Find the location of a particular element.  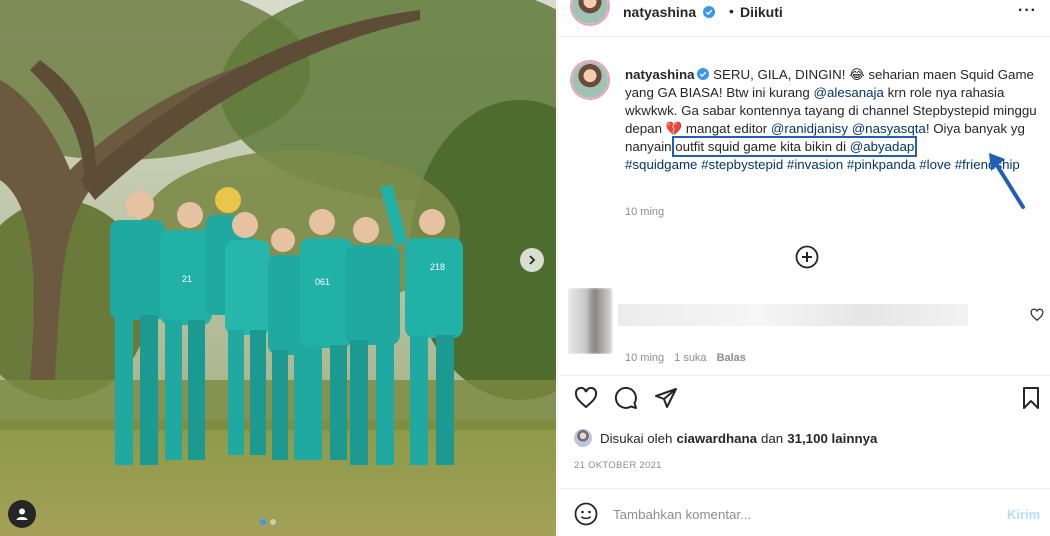

post-comment-button: Kirim is located at coordinates (1023, 514).